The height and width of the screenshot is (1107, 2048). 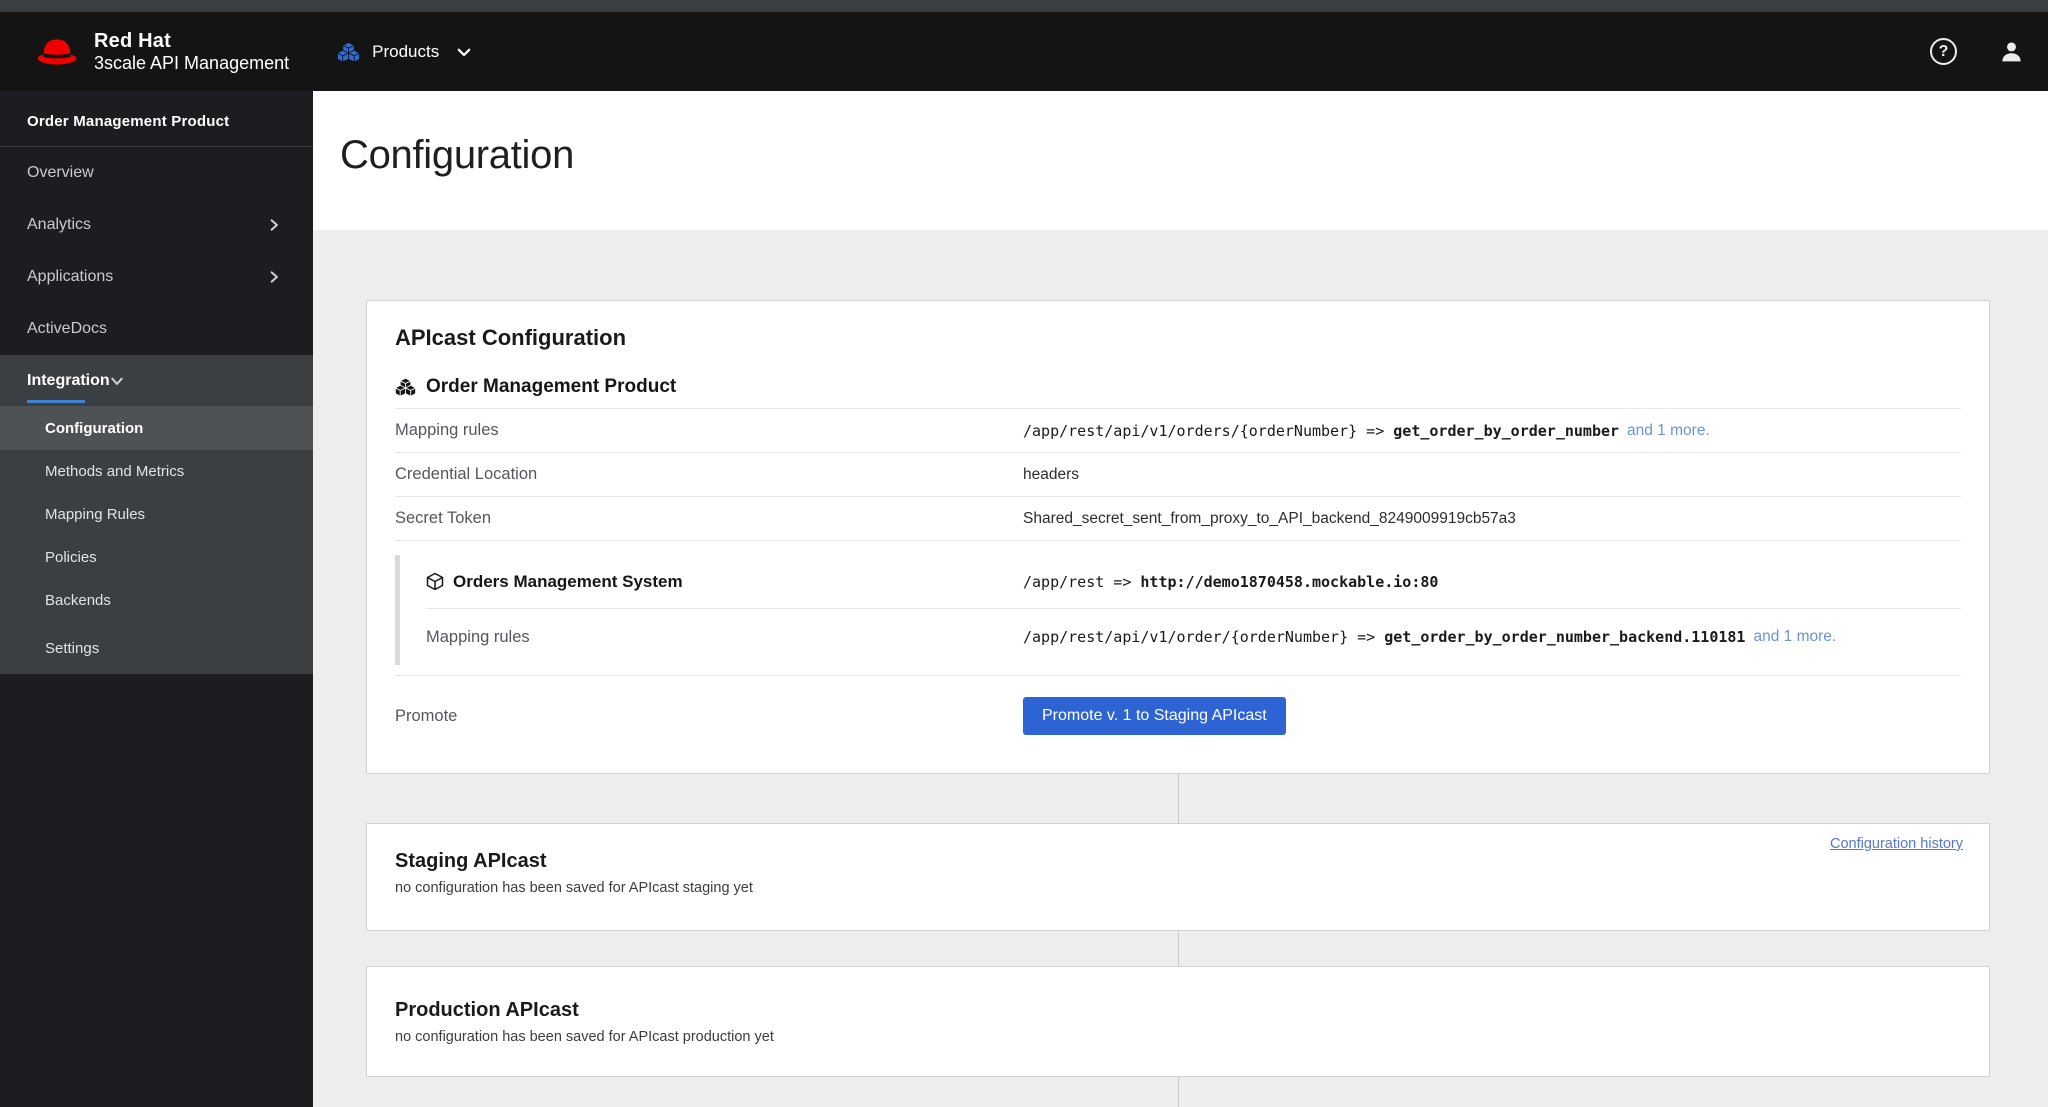 I want to click on credential-location-label: Credential Location, so click(x=466, y=474).